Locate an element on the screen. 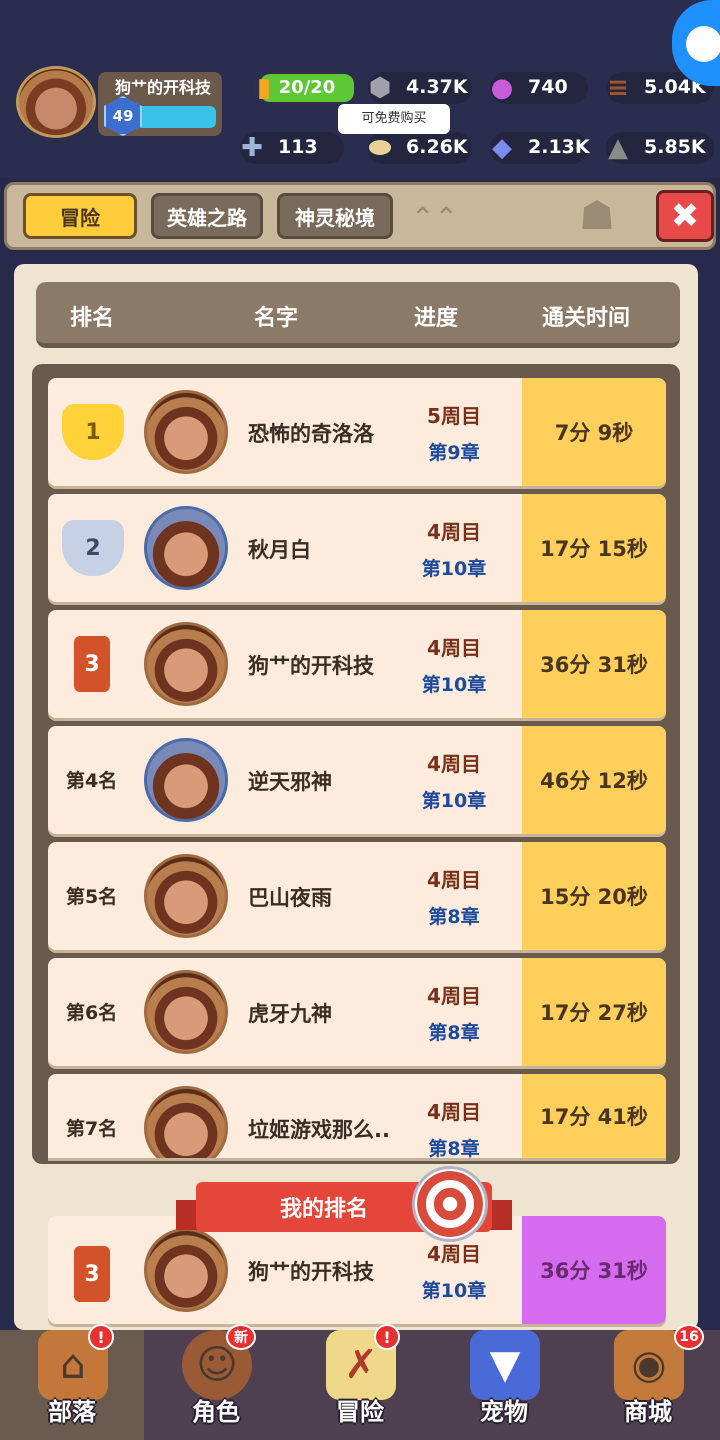  gem-resource: ◆ 2.13K is located at coordinates (540, 148).